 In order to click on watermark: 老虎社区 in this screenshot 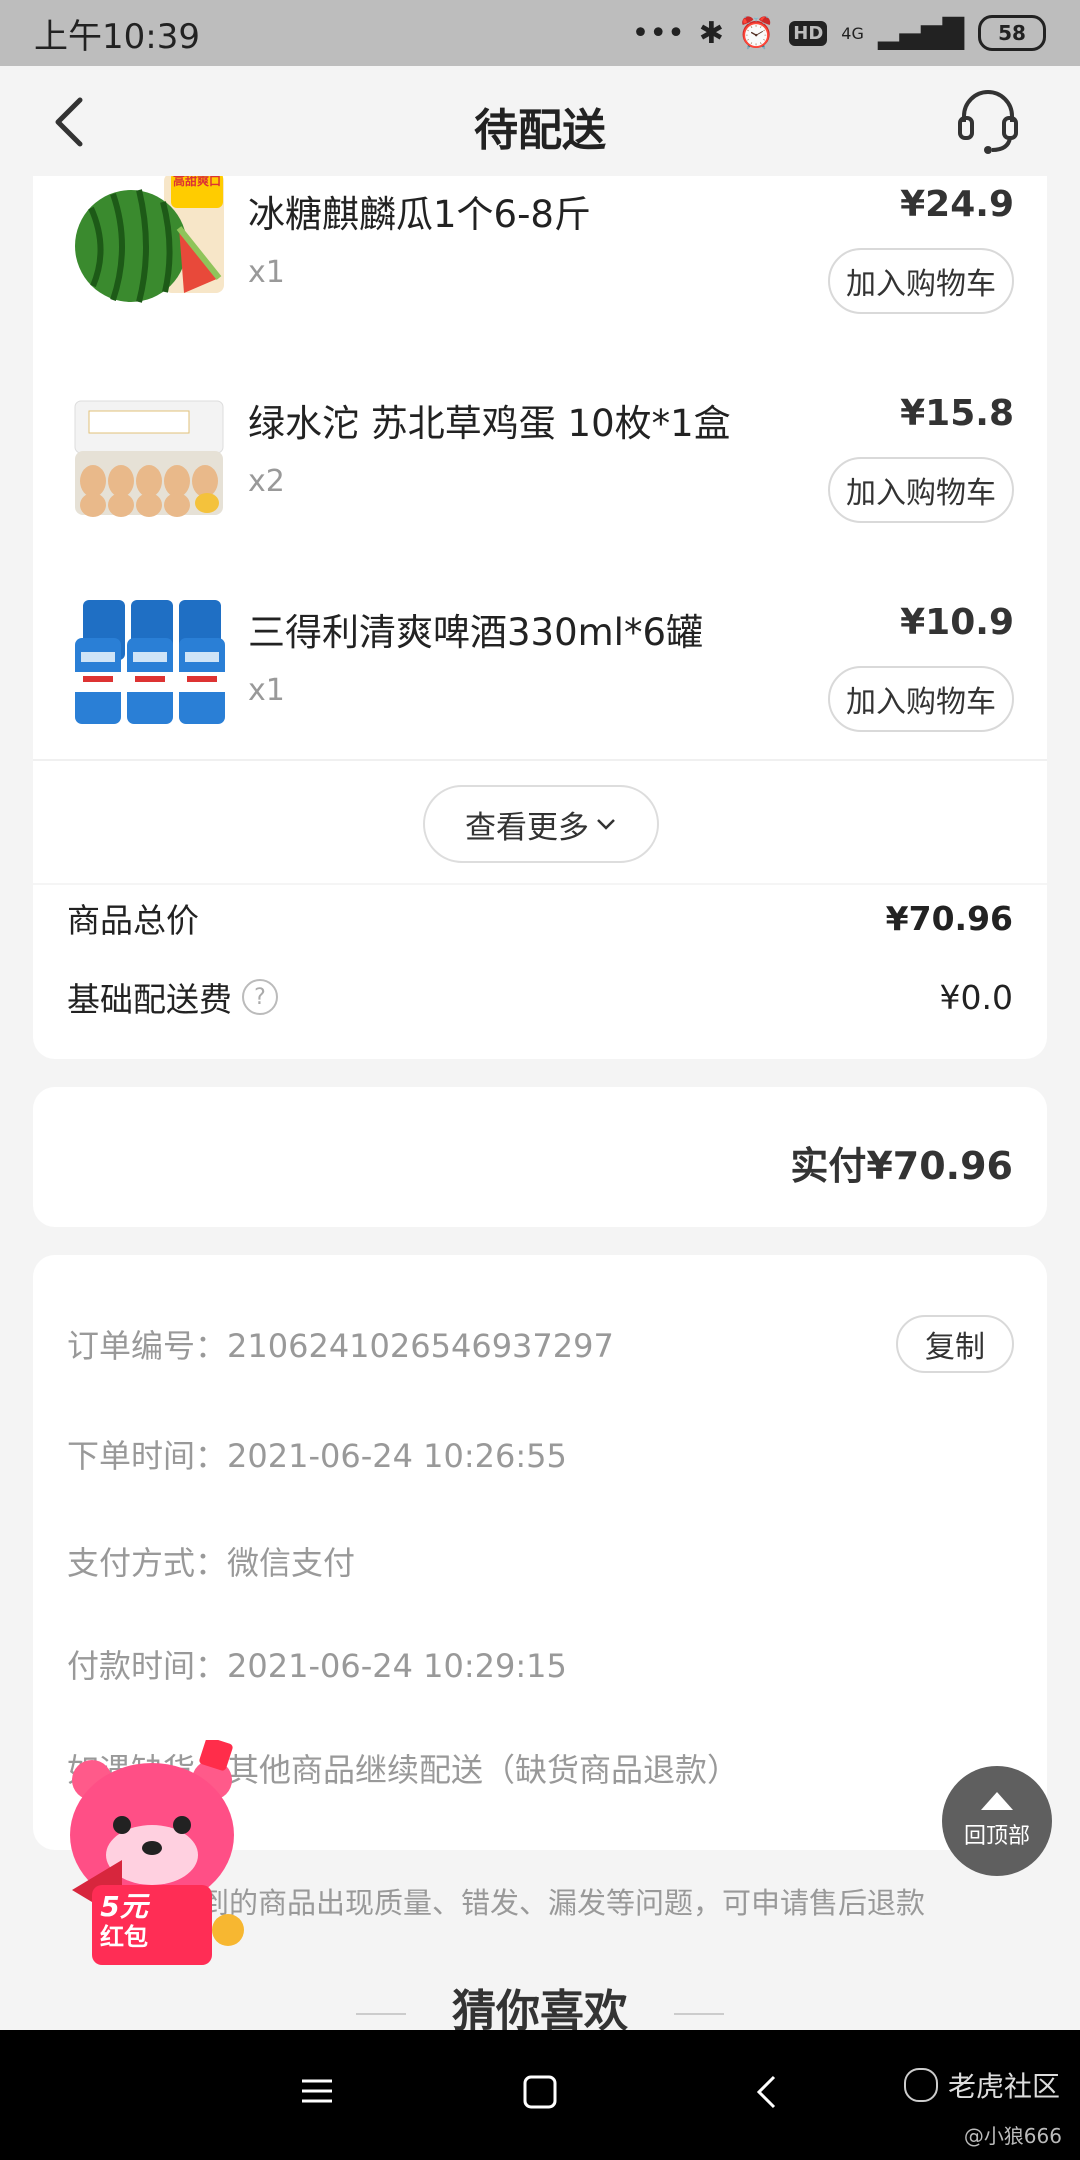, I will do `click(981, 2085)`.